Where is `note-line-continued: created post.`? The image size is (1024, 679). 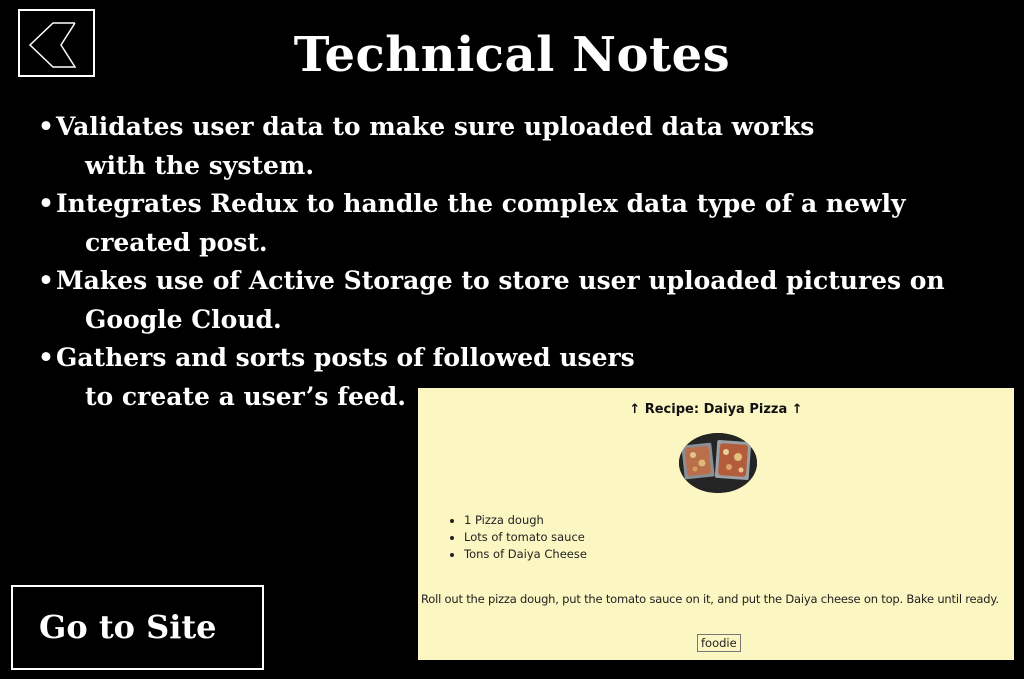
note-line-continued: created post. is located at coordinates (176, 242).